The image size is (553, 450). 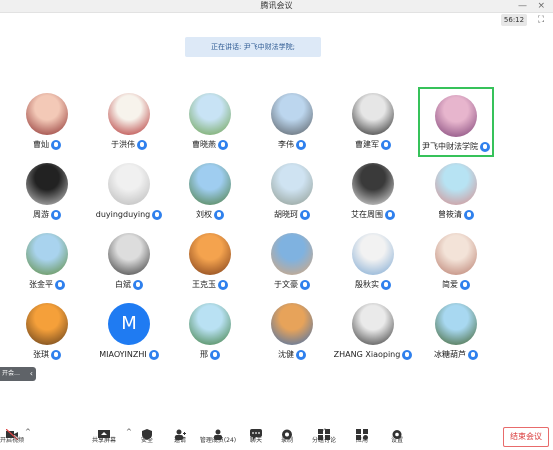 What do you see at coordinates (17, 436) in the screenshot?
I see `video-button: 开启视频` at bounding box center [17, 436].